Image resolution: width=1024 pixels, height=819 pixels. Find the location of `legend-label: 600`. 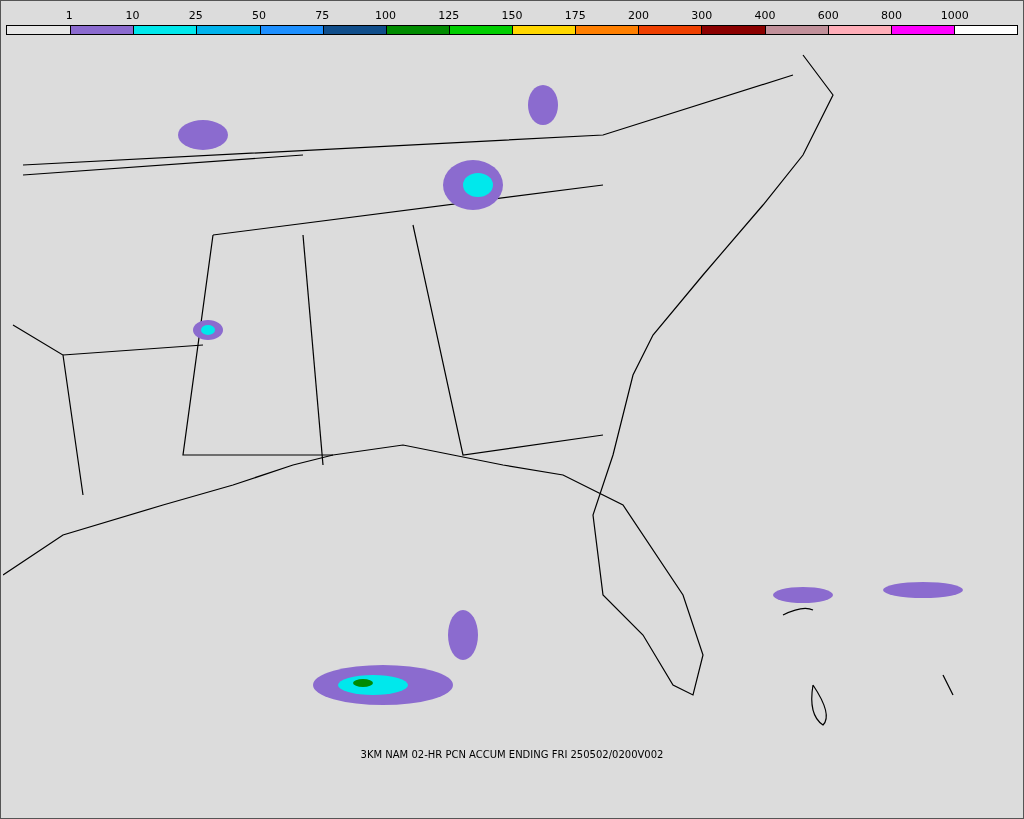

legend-label: 600 is located at coordinates (828, 16).